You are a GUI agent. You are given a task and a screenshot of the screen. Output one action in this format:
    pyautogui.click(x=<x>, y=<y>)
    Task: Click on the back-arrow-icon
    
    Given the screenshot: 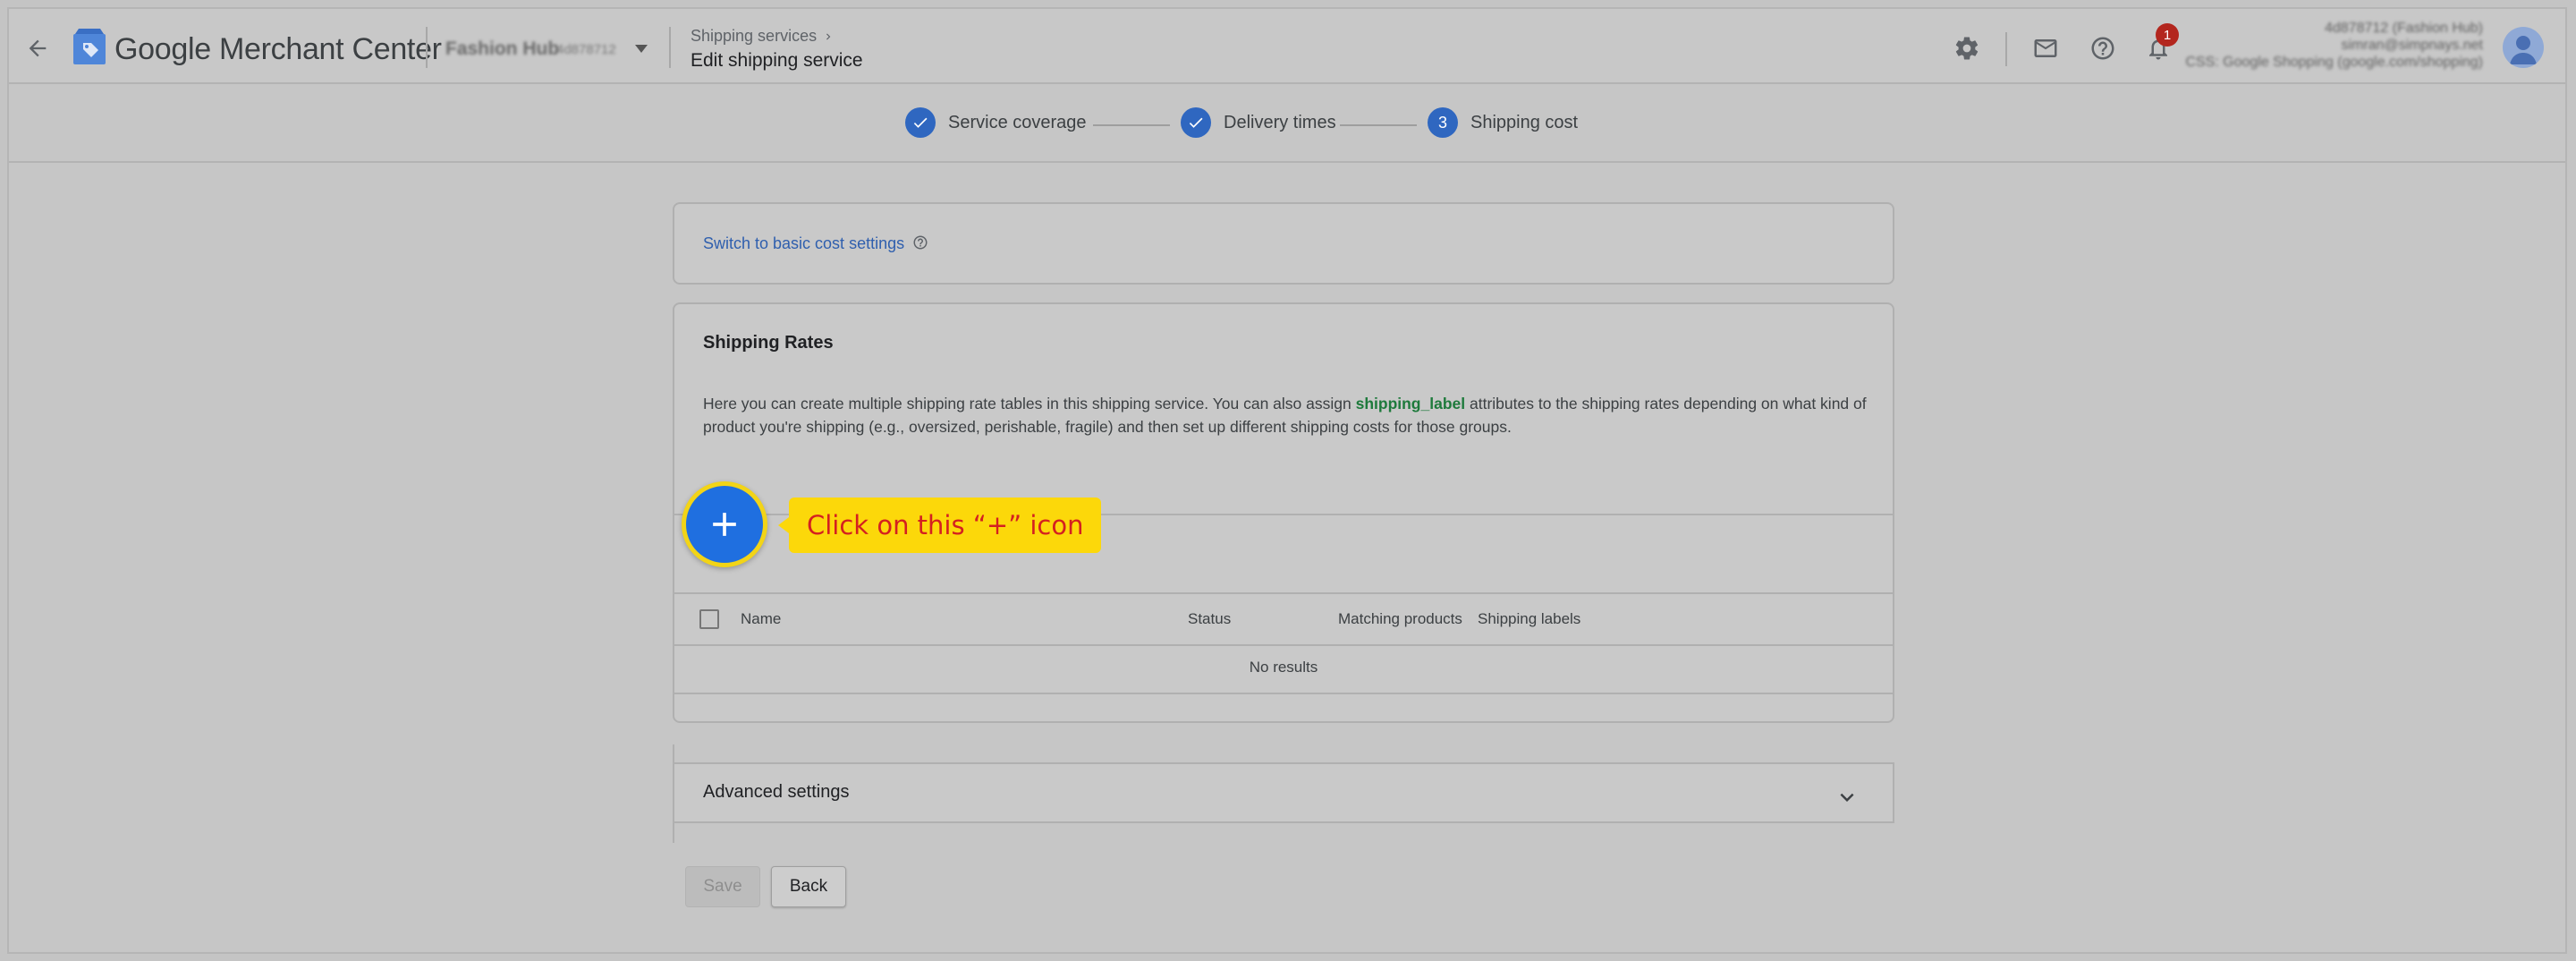 What is the action you would take?
    pyautogui.click(x=37, y=48)
    